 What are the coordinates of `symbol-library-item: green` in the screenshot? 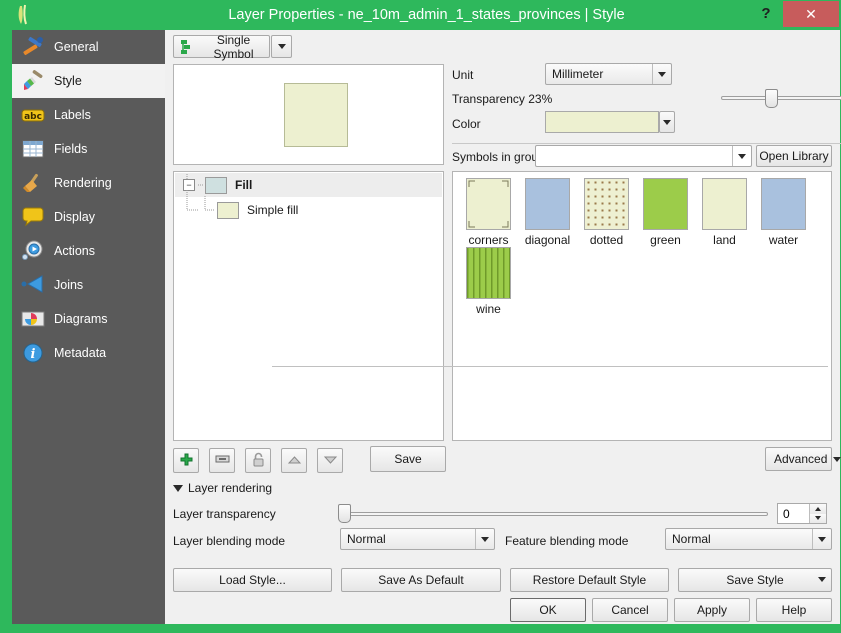 It's located at (665, 212).